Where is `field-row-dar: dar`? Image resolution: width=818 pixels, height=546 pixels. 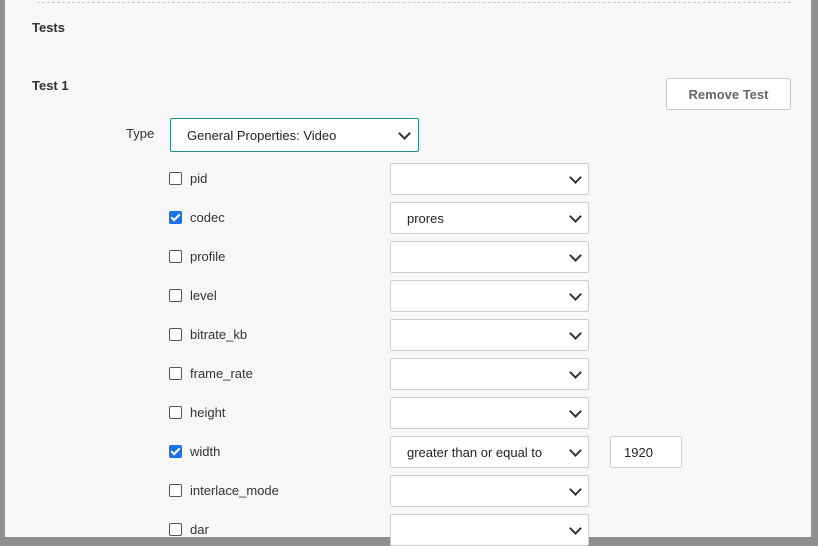 field-row-dar: dar is located at coordinates (408, 530).